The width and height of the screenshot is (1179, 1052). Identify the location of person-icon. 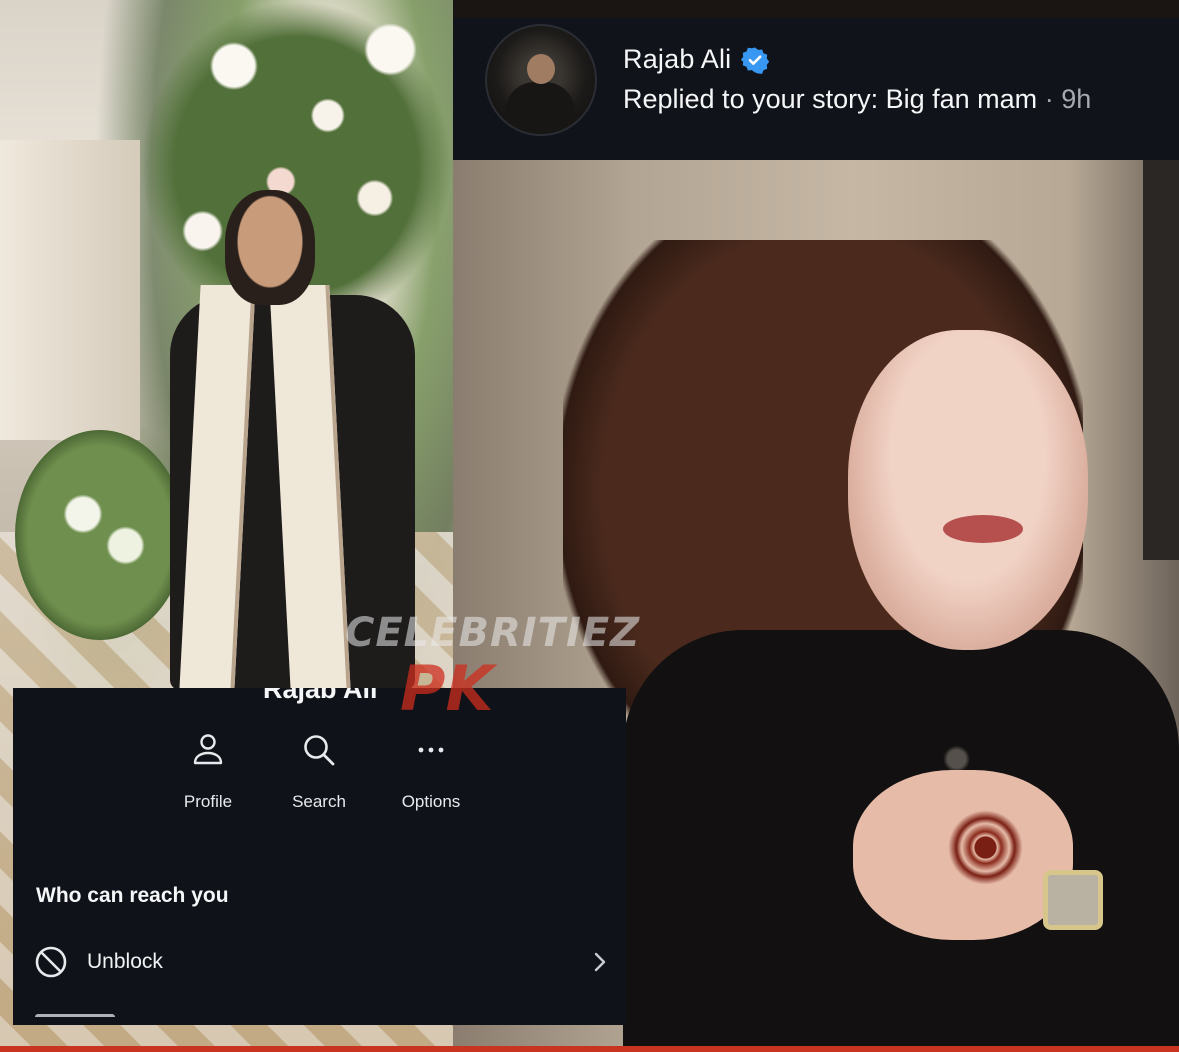
(208, 750).